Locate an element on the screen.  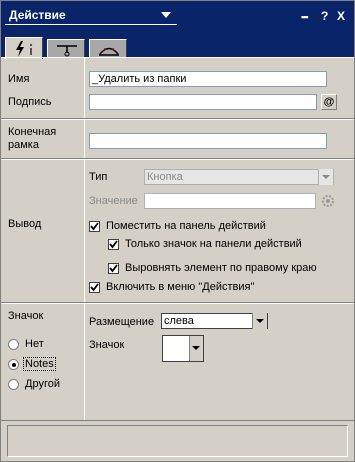
radio-notes: Notes is located at coordinates (43, 364).